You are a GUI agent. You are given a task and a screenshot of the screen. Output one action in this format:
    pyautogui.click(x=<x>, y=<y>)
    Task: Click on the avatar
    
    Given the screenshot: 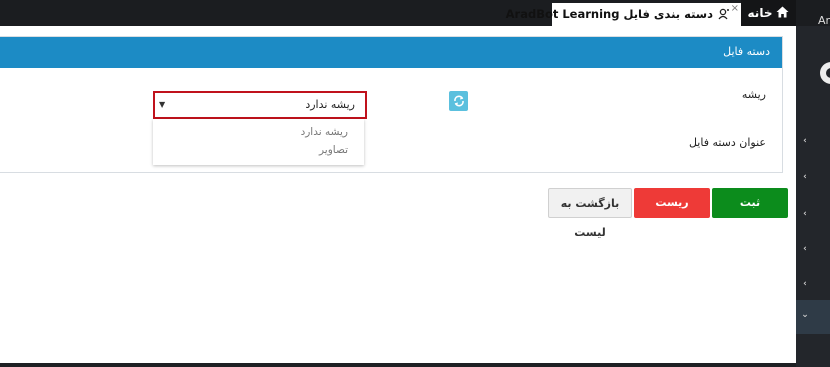 What is the action you would take?
    pyautogui.click(x=825, y=73)
    